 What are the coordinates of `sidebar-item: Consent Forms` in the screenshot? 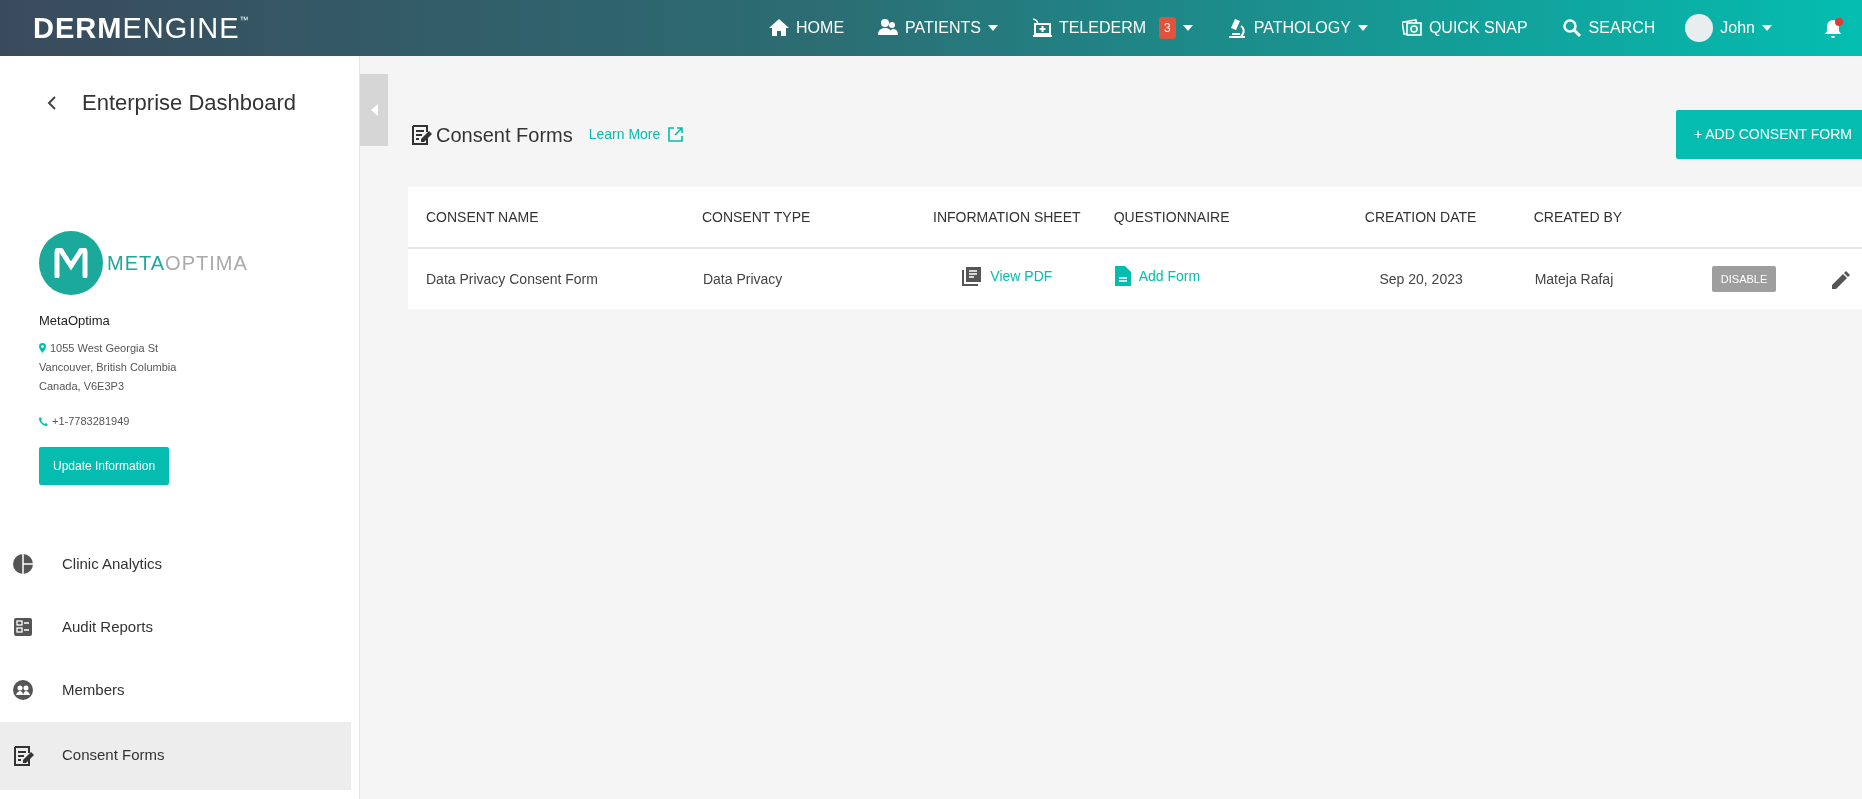 It's located at (175, 755).